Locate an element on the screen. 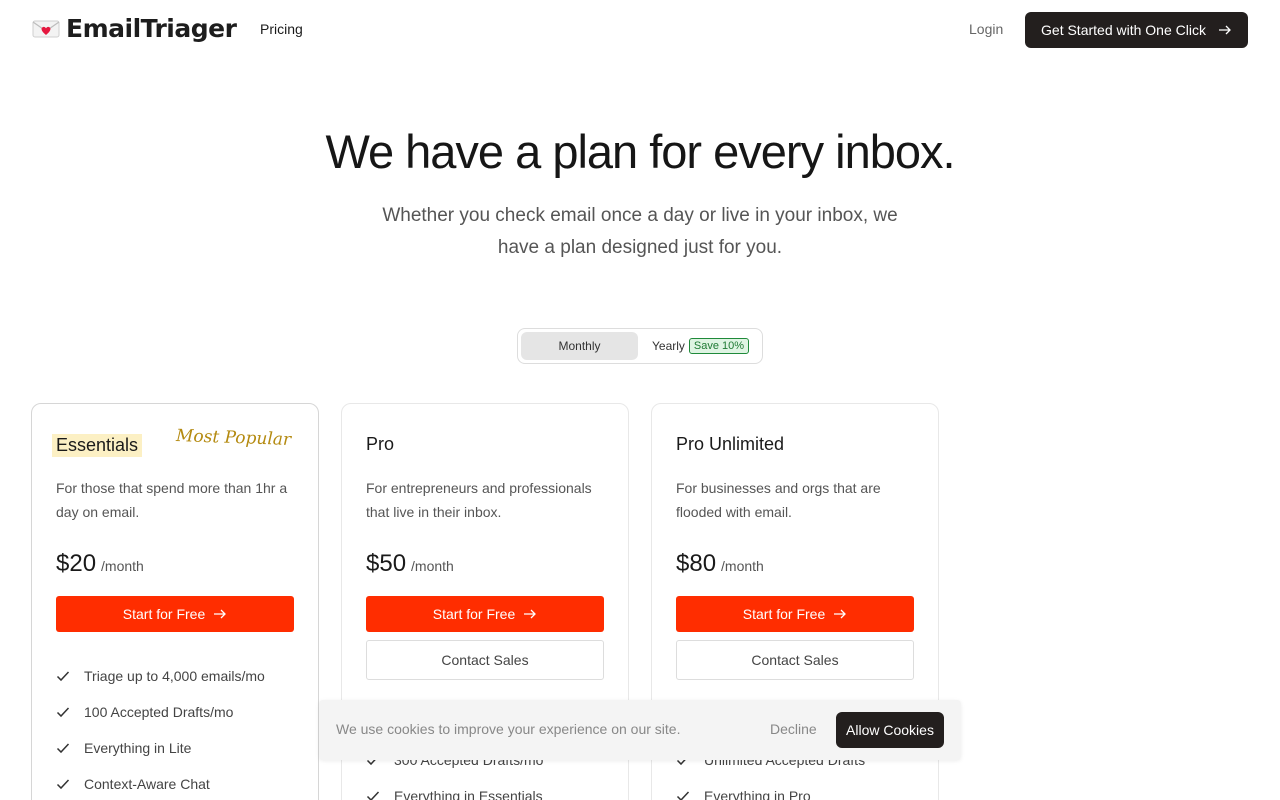 Image resolution: width=1280 pixels, height=800 pixels. list-item: 100 Accepted Drafts/mo is located at coordinates (176, 712).